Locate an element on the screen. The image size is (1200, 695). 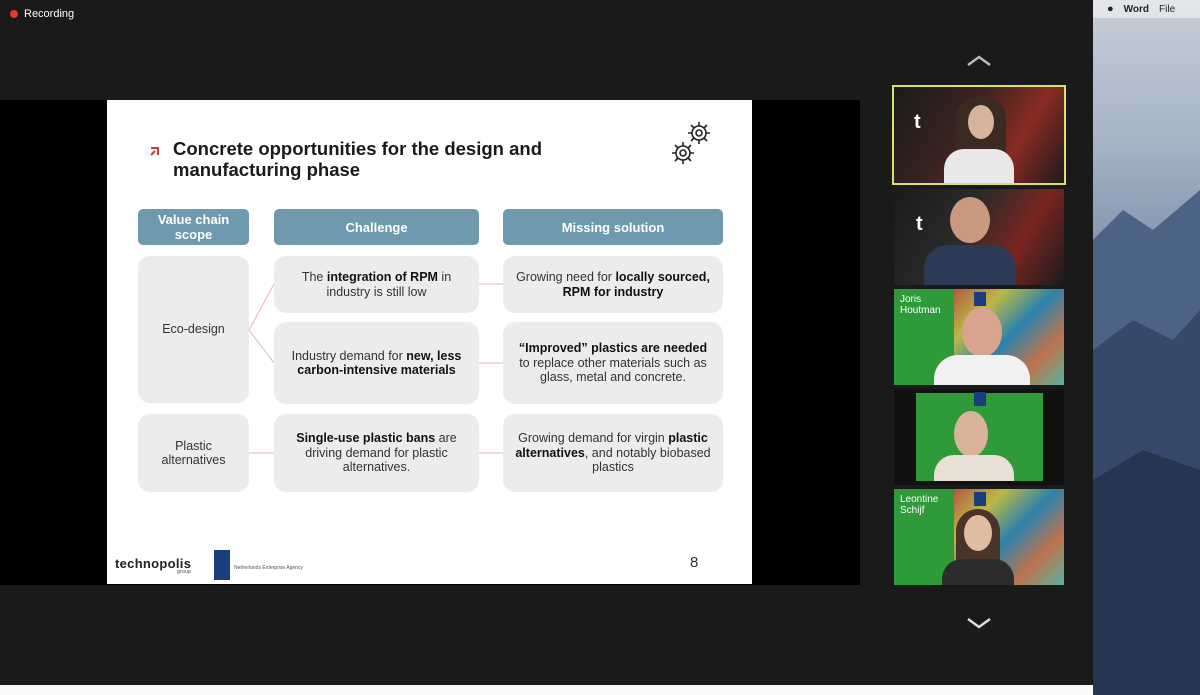
record-dot-icon is located at coordinates (14, 14).